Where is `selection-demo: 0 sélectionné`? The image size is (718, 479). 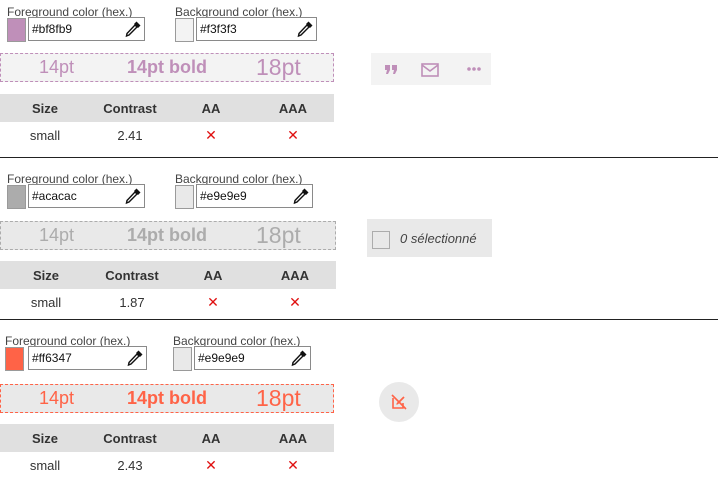
selection-demo: 0 sélectionné is located at coordinates (429, 238).